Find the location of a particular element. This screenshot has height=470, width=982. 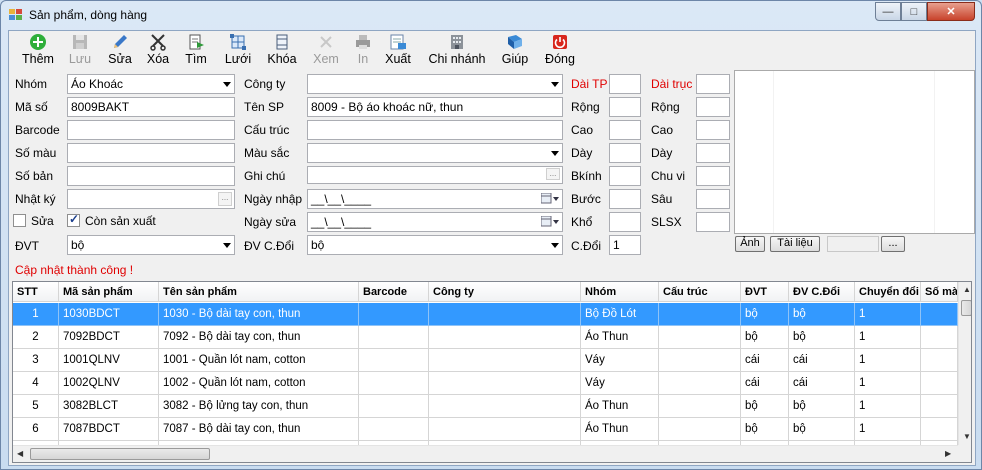

help-button: Giúp is located at coordinates (515, 51).